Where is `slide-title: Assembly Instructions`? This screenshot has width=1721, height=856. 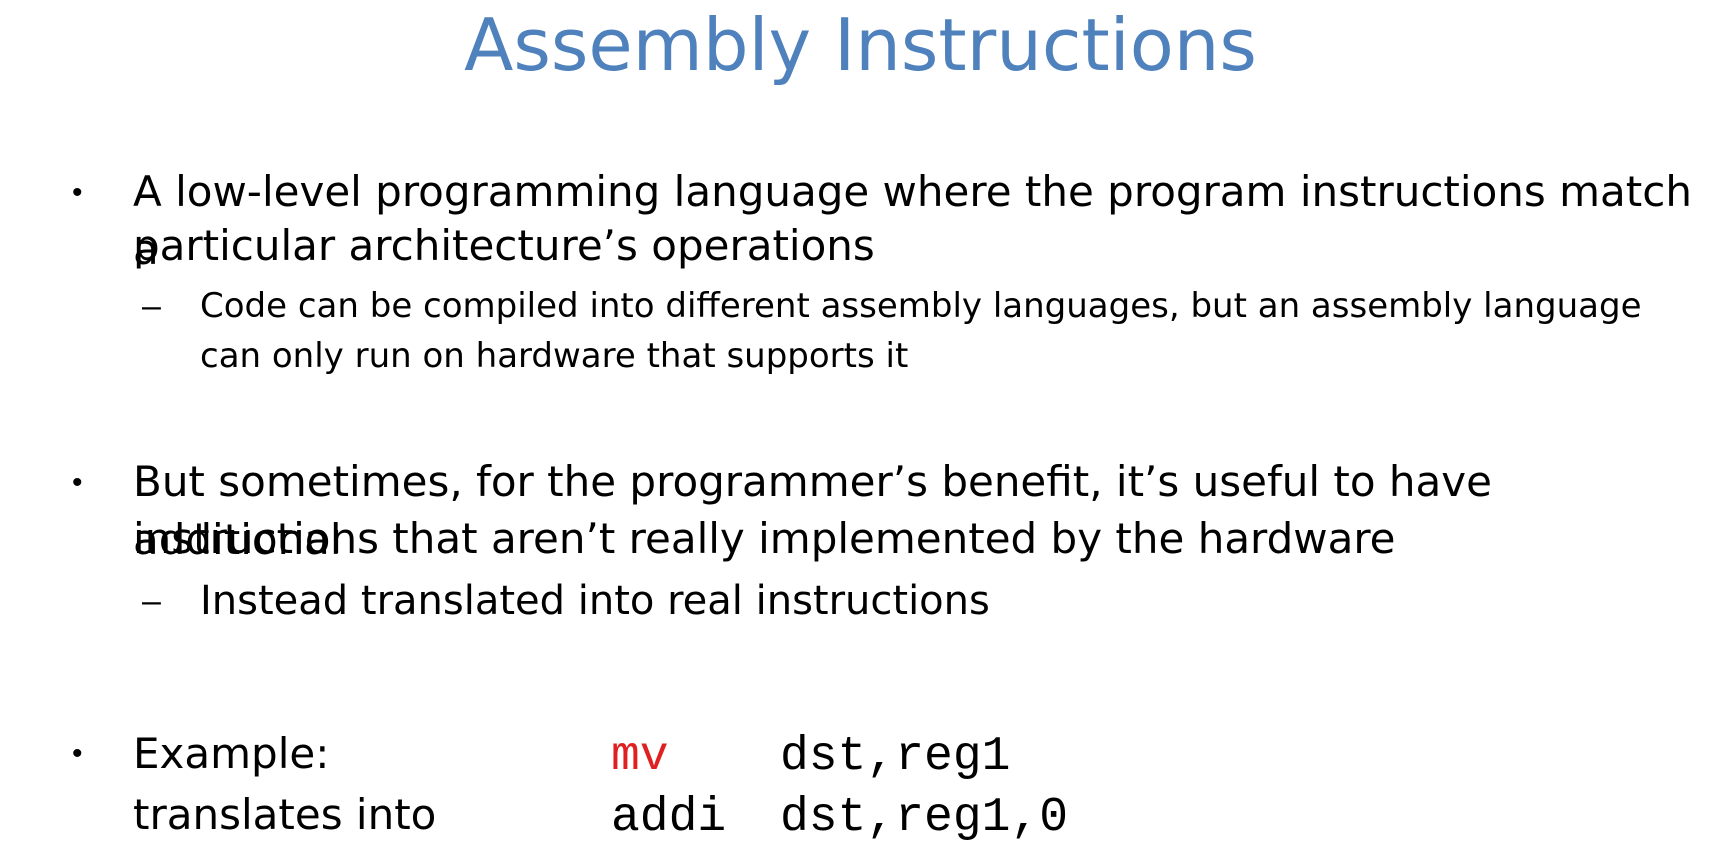
slide-title: Assembly Instructions is located at coordinates (860, 45).